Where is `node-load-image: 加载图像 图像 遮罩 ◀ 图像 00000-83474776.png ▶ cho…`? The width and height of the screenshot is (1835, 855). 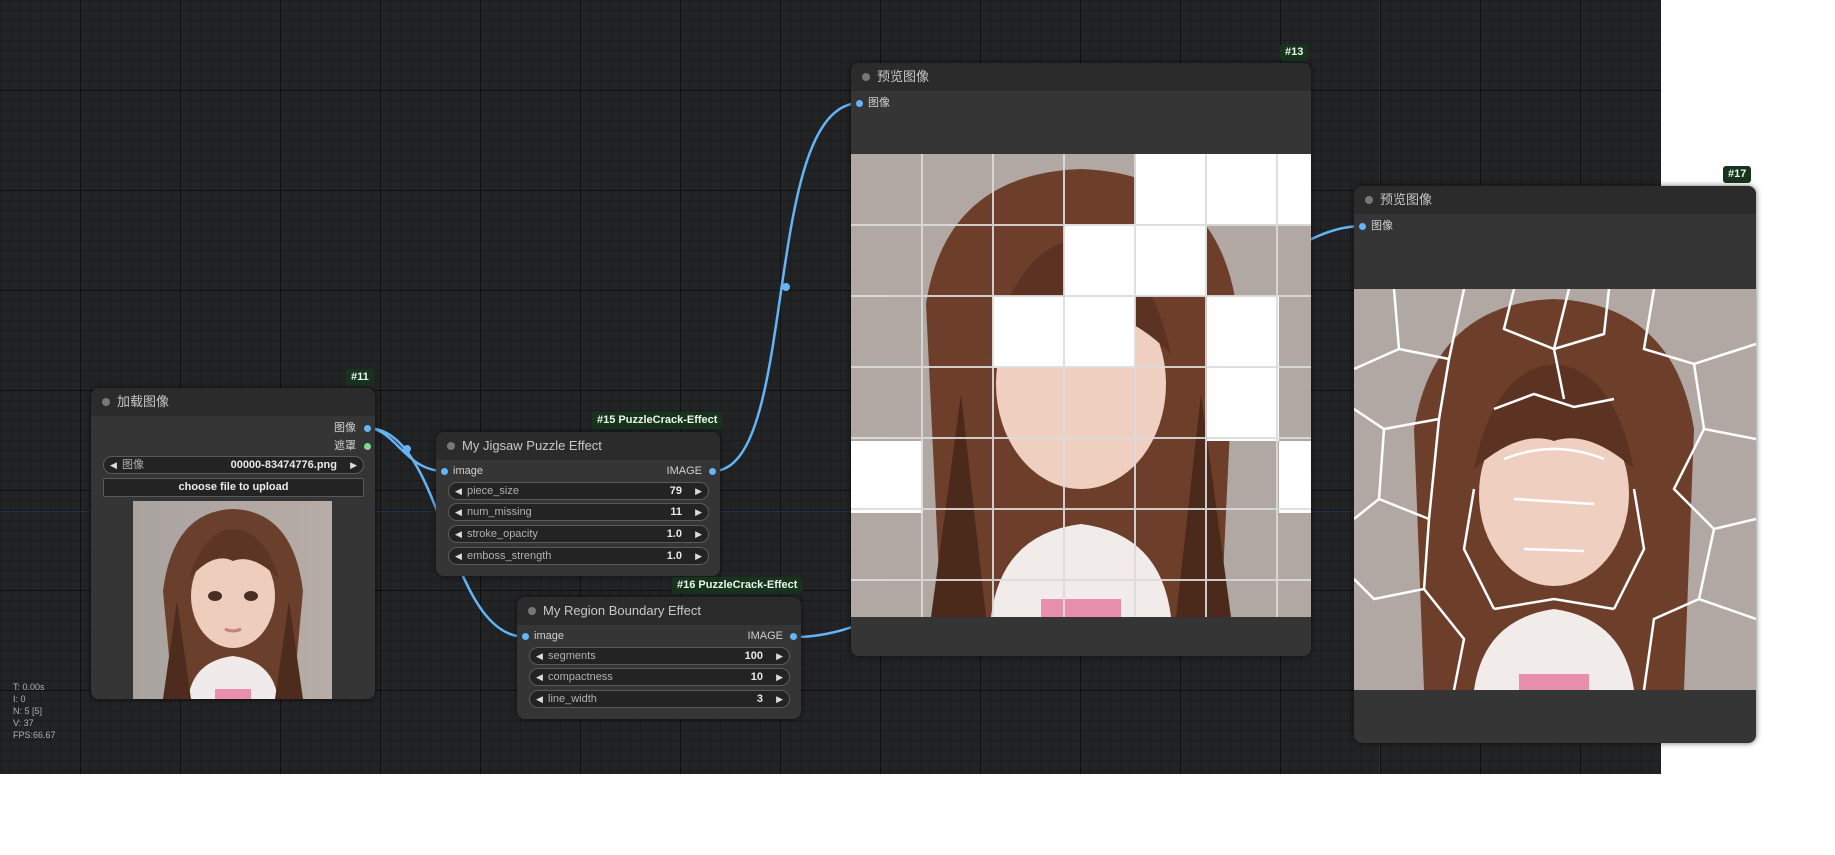
node-load-image: 加载图像 图像 遮罩 ◀ 图像 00000-83474776.png ▶ cho… is located at coordinates (233, 543).